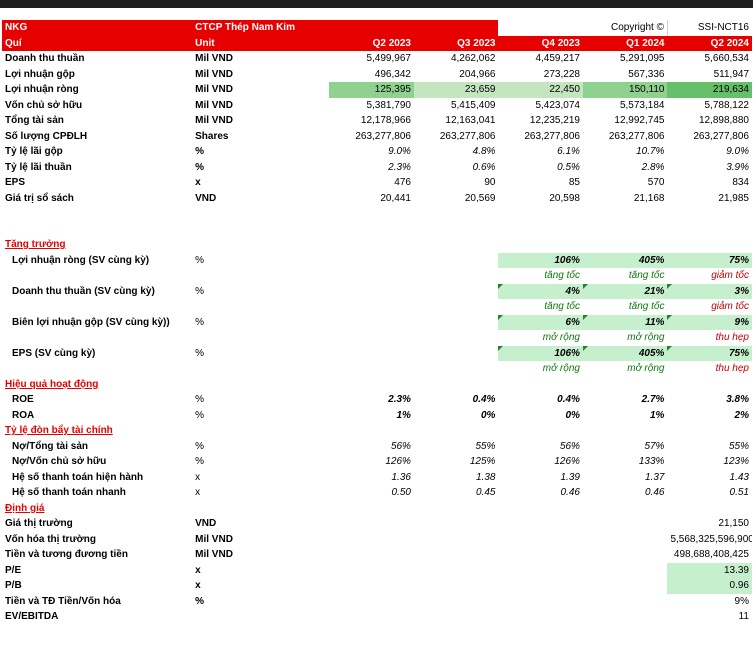  I want to click on cell-value: 0.96, so click(709, 586).